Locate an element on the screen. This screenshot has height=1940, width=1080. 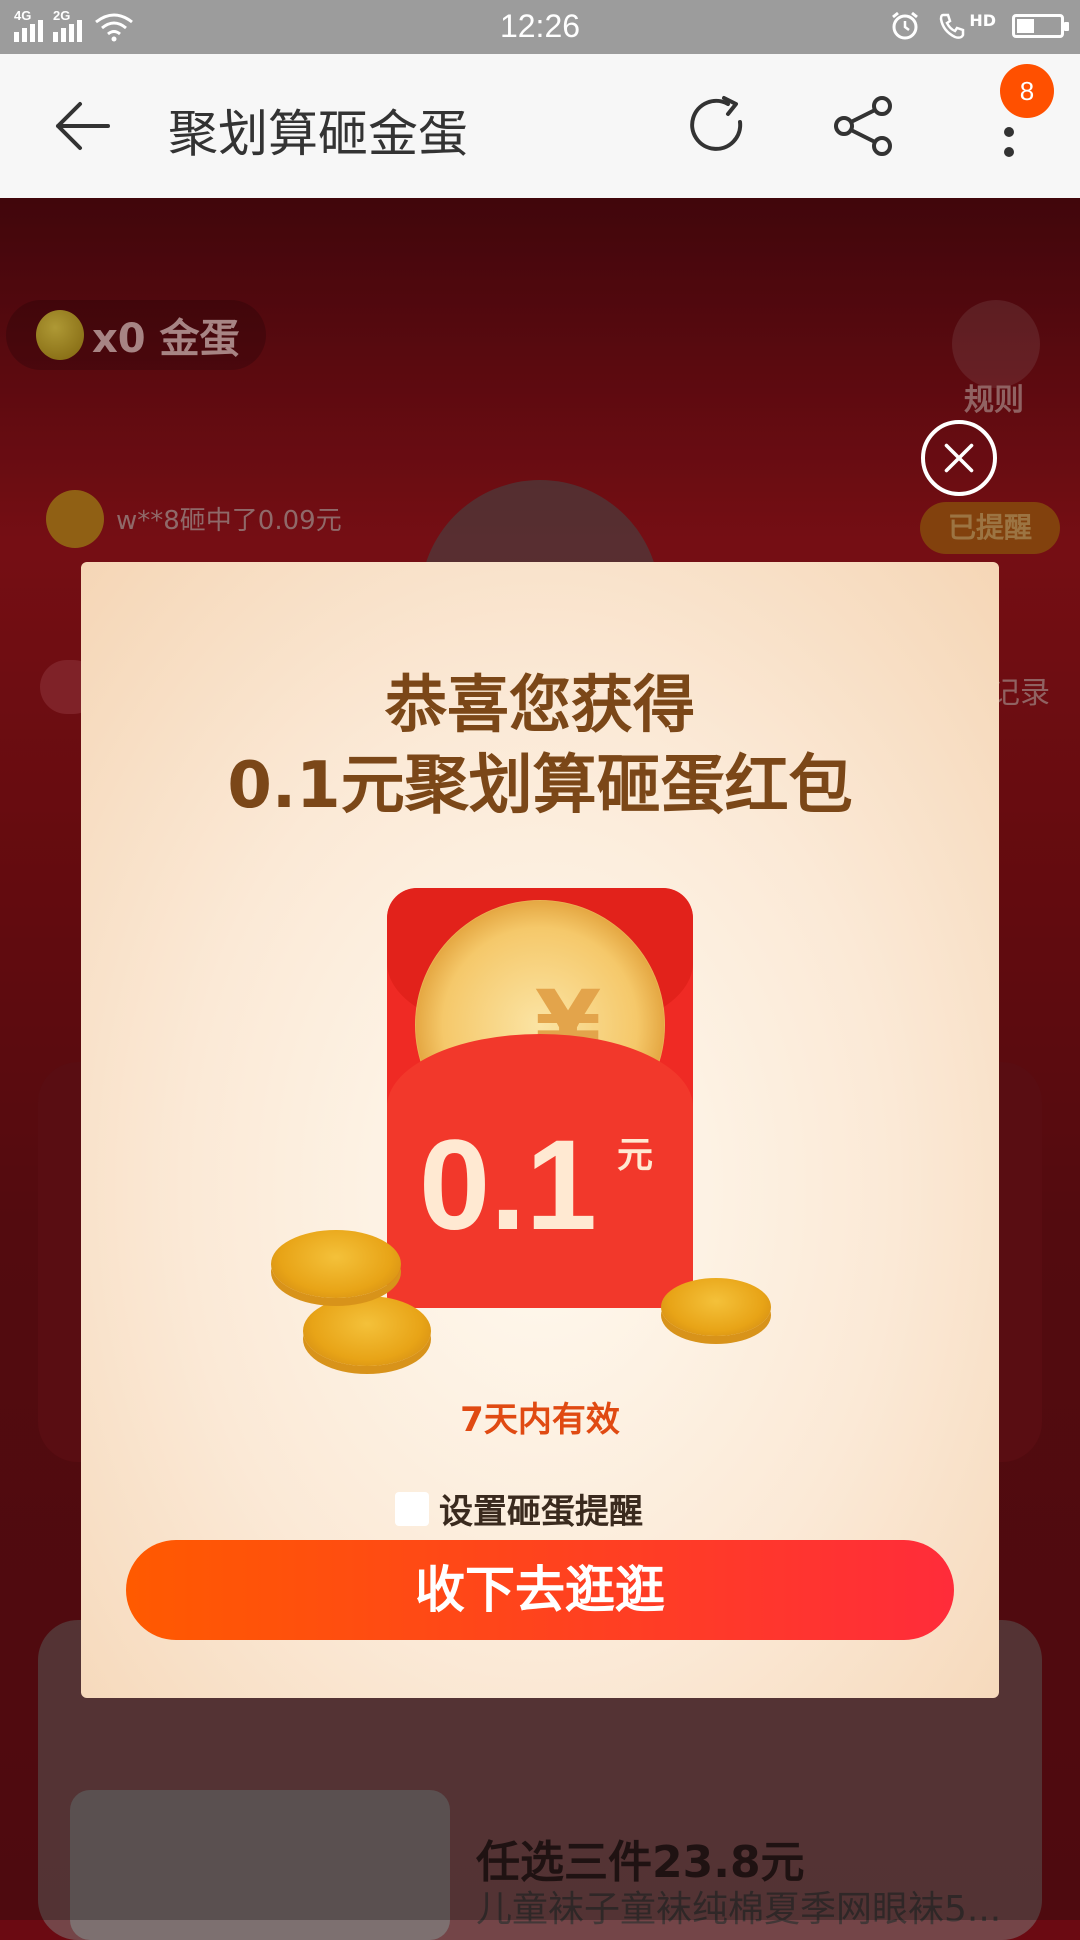
status-bar: 4G 2G 12:26 HD is located at coordinates (540, 27).